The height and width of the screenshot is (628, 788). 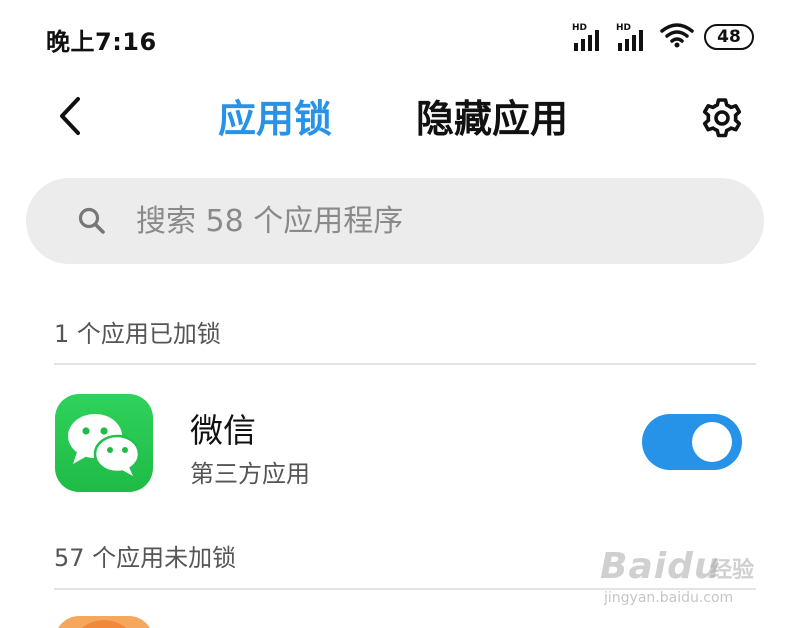 I want to click on status-bar: 晚上7:16 HD HD 48, so click(x=394, y=38).